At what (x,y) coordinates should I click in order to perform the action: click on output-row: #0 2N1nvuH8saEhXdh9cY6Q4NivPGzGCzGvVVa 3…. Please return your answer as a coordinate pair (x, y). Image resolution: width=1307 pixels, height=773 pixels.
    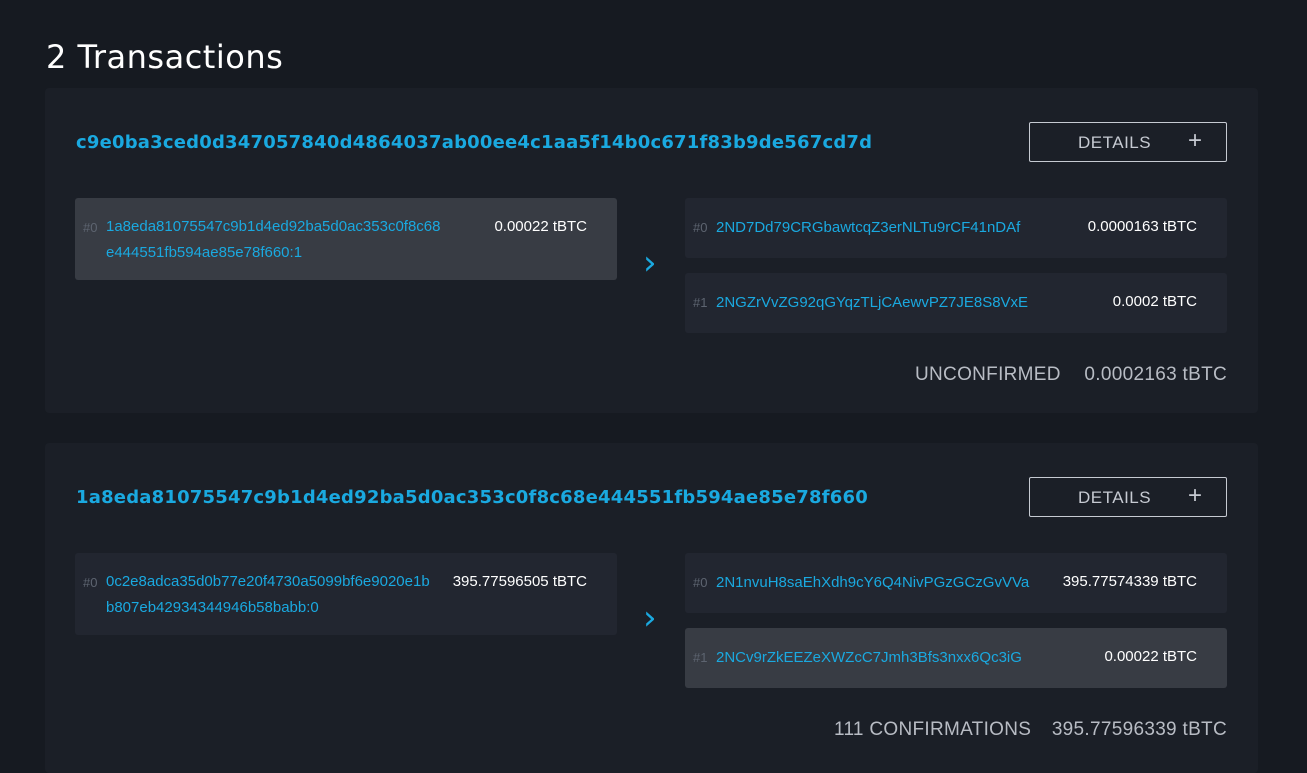
    Looking at the image, I should click on (956, 583).